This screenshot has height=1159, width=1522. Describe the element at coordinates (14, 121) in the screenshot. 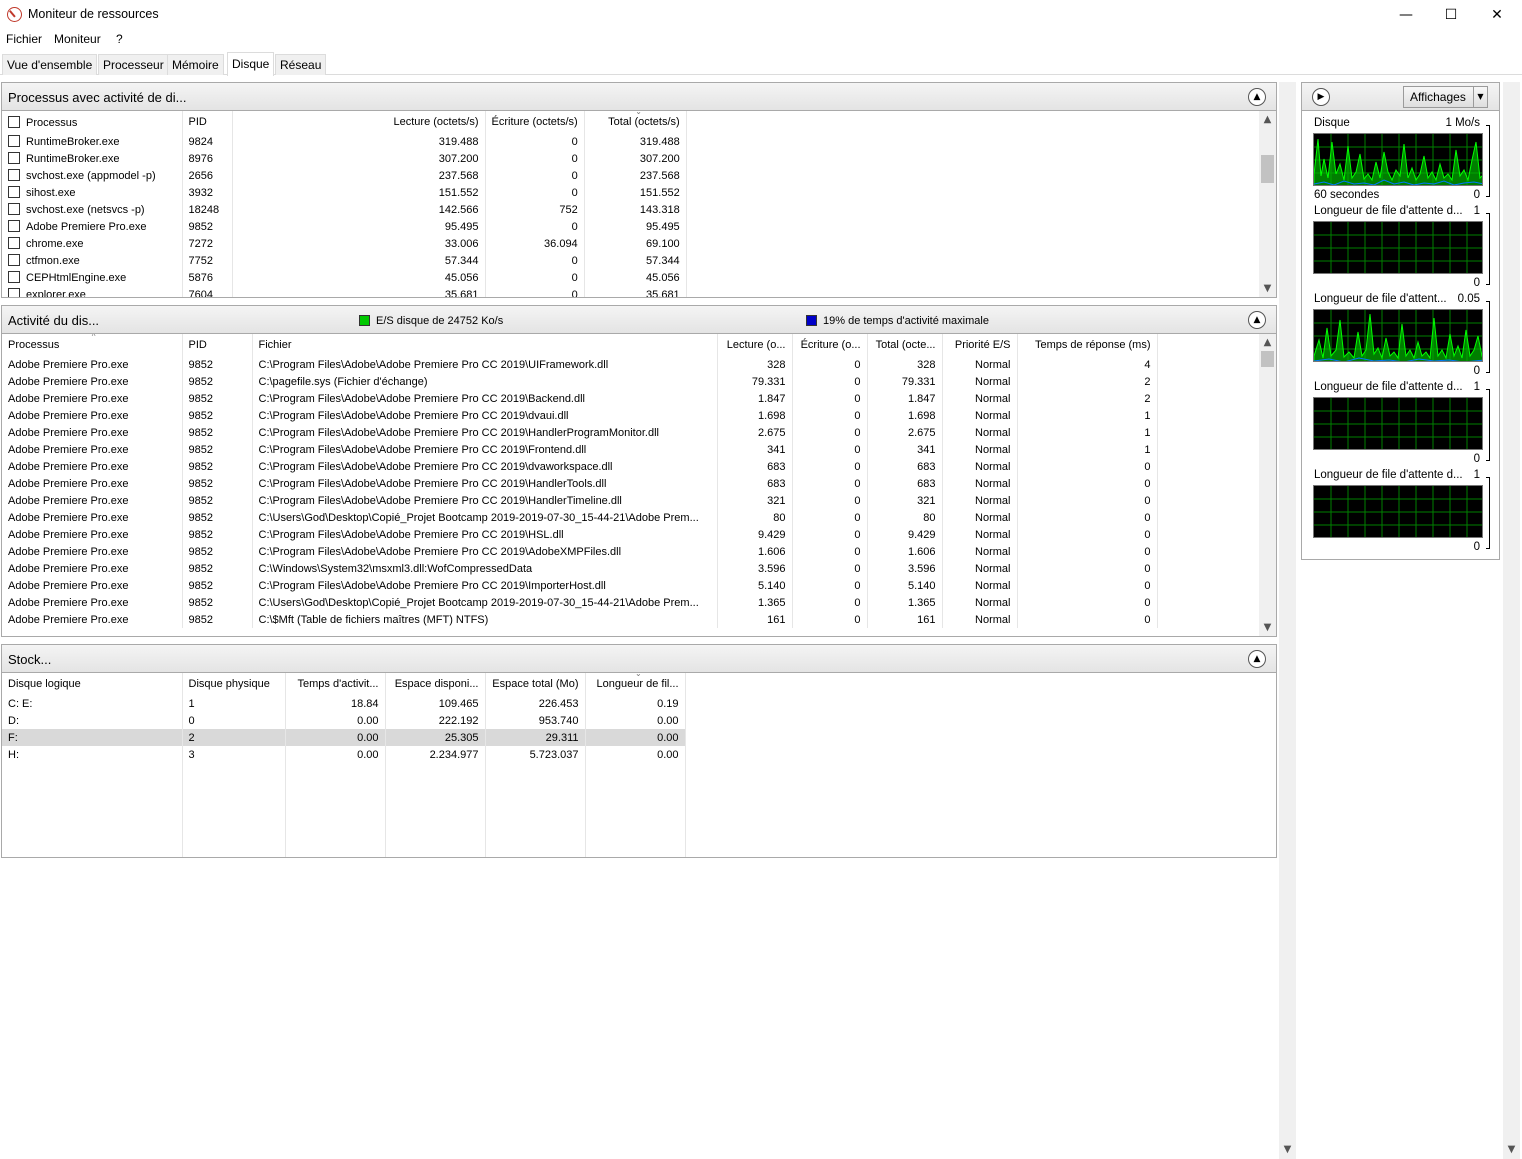

I see `select-all-checkbox` at that location.